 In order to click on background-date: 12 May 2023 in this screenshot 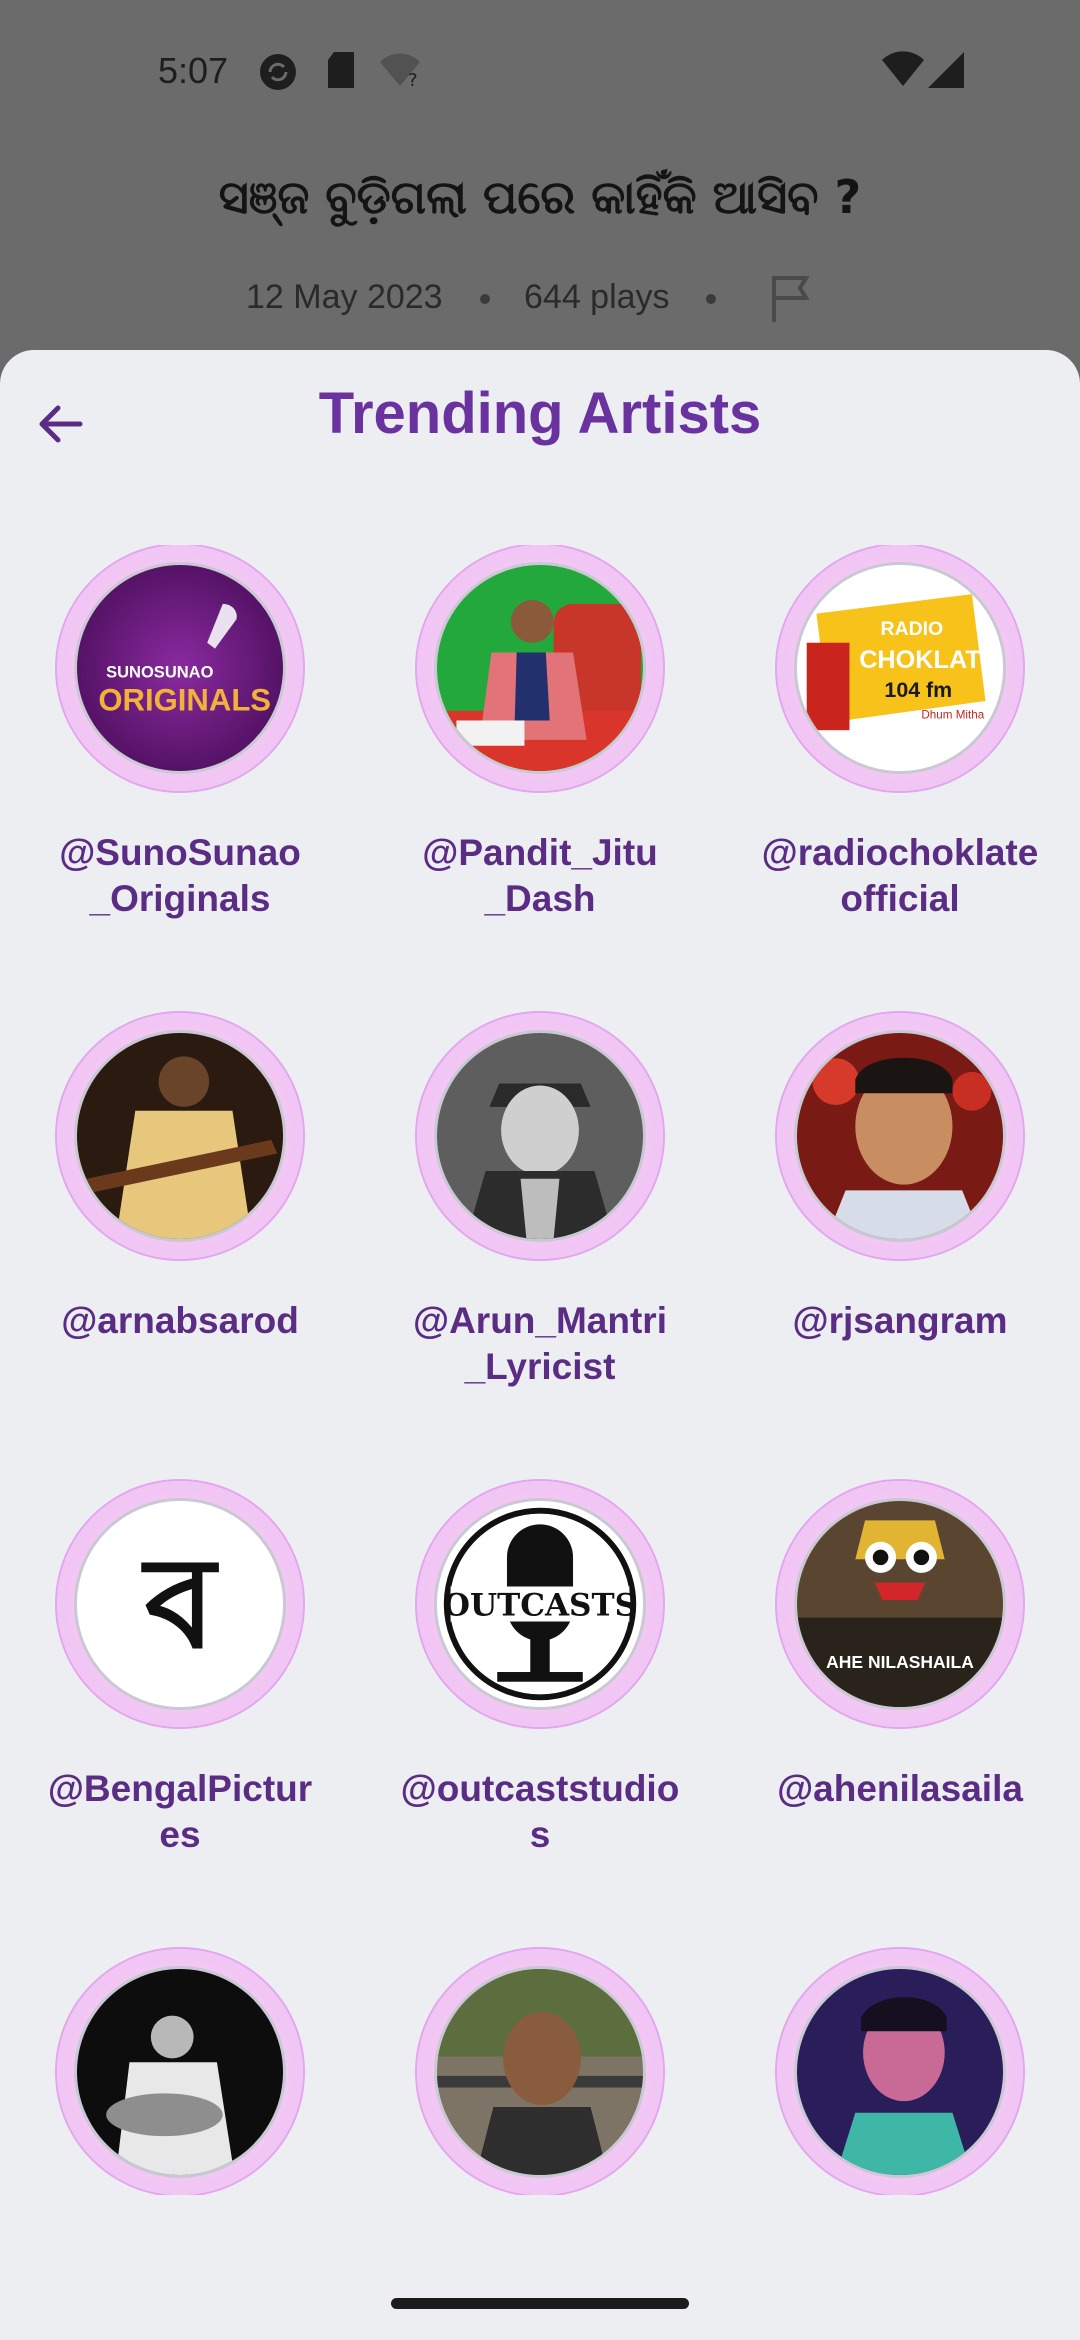, I will do `click(344, 297)`.